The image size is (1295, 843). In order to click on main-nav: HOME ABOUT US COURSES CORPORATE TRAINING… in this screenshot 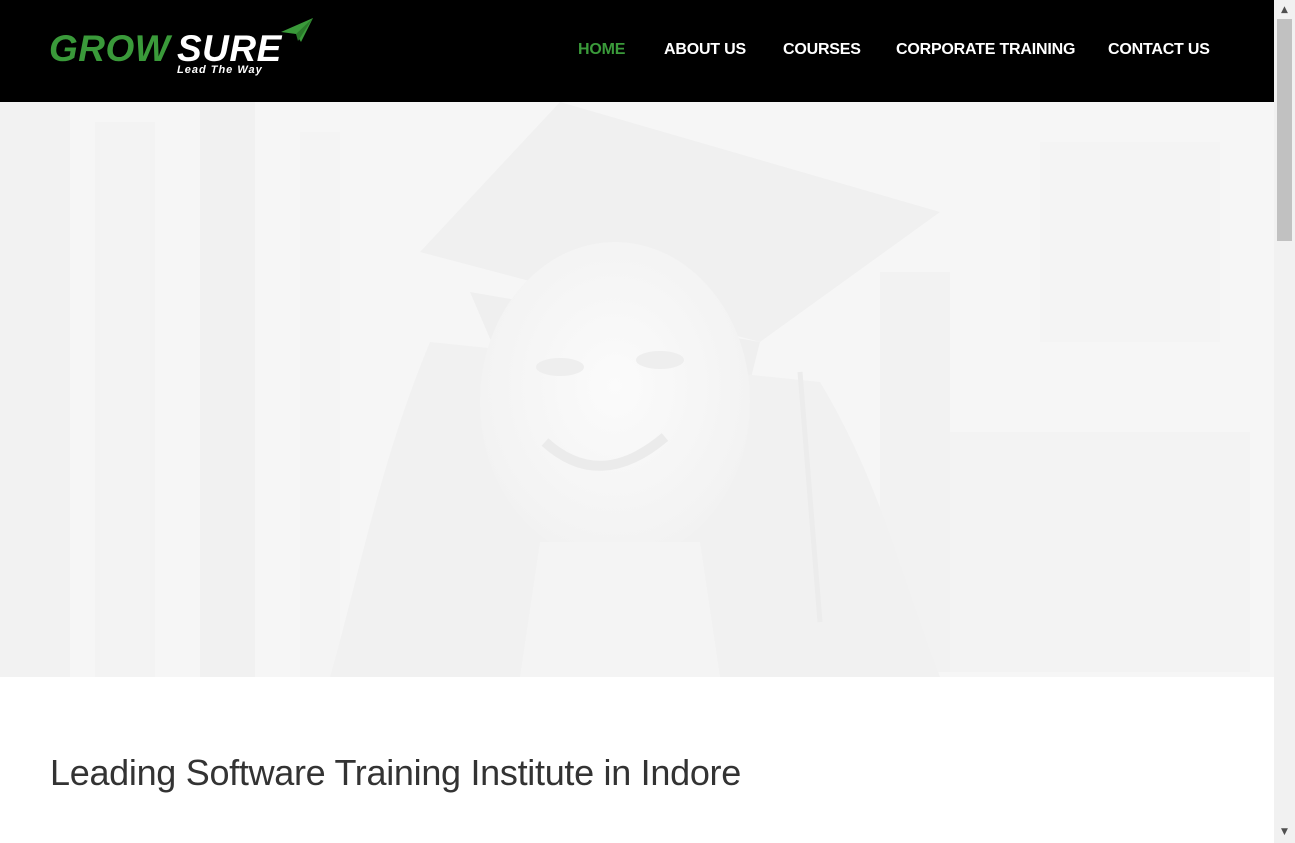, I will do `click(637, 50)`.